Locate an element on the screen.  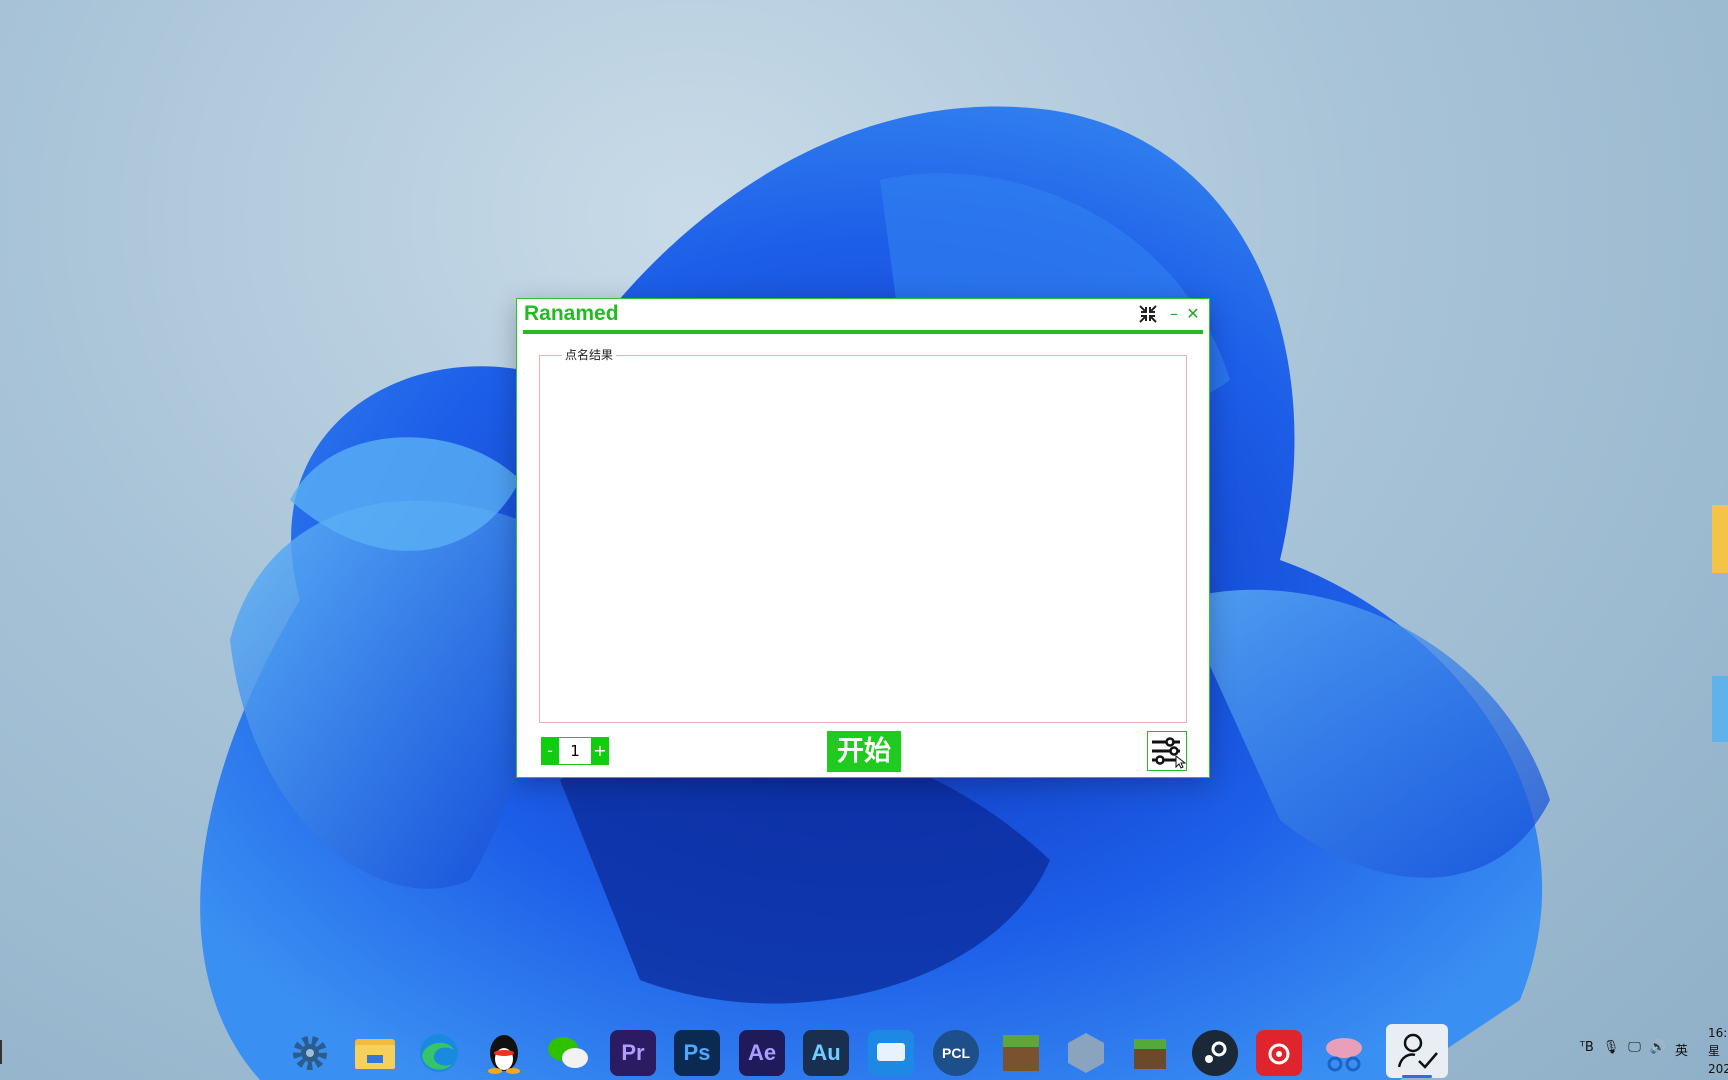
sliders-icon is located at coordinates (1169, 753).